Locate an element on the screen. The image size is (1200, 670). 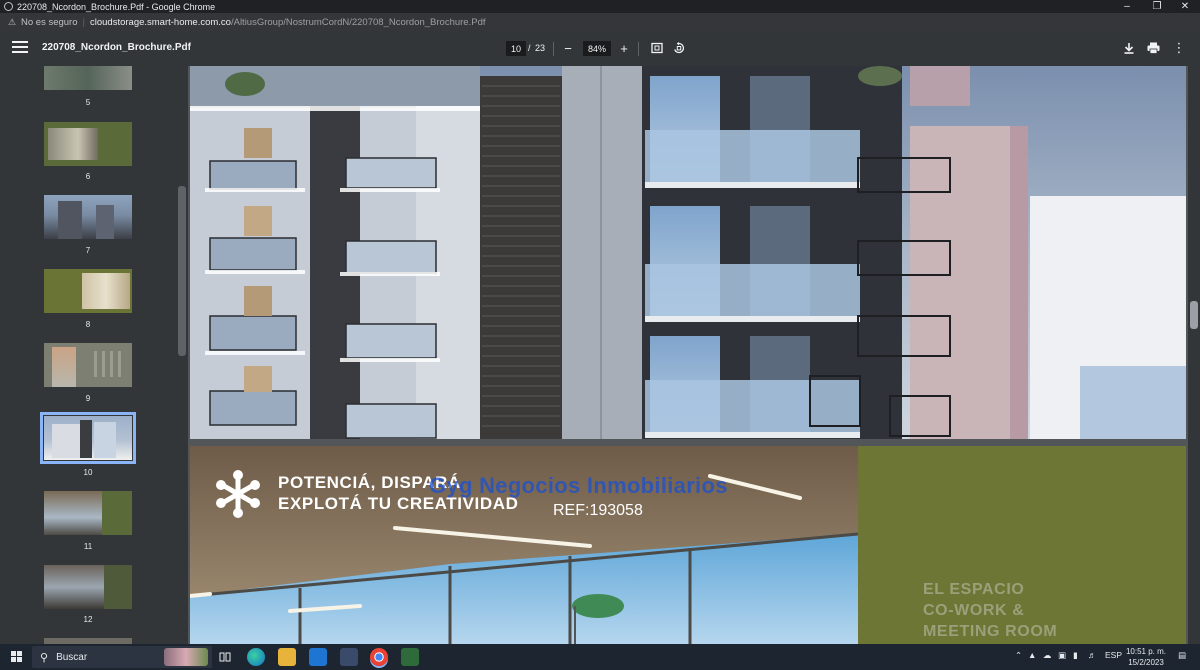
thumbnail-label: 12 is located at coordinates (88, 619).